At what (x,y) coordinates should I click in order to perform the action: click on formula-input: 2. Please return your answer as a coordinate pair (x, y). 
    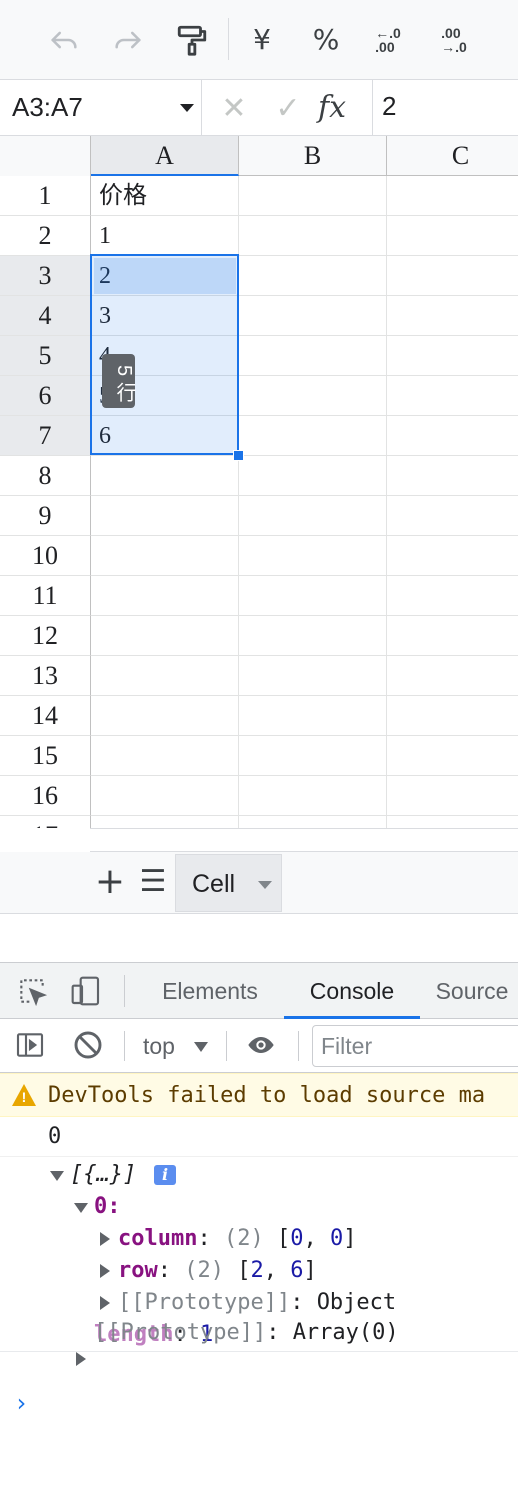
    Looking at the image, I should click on (389, 106).